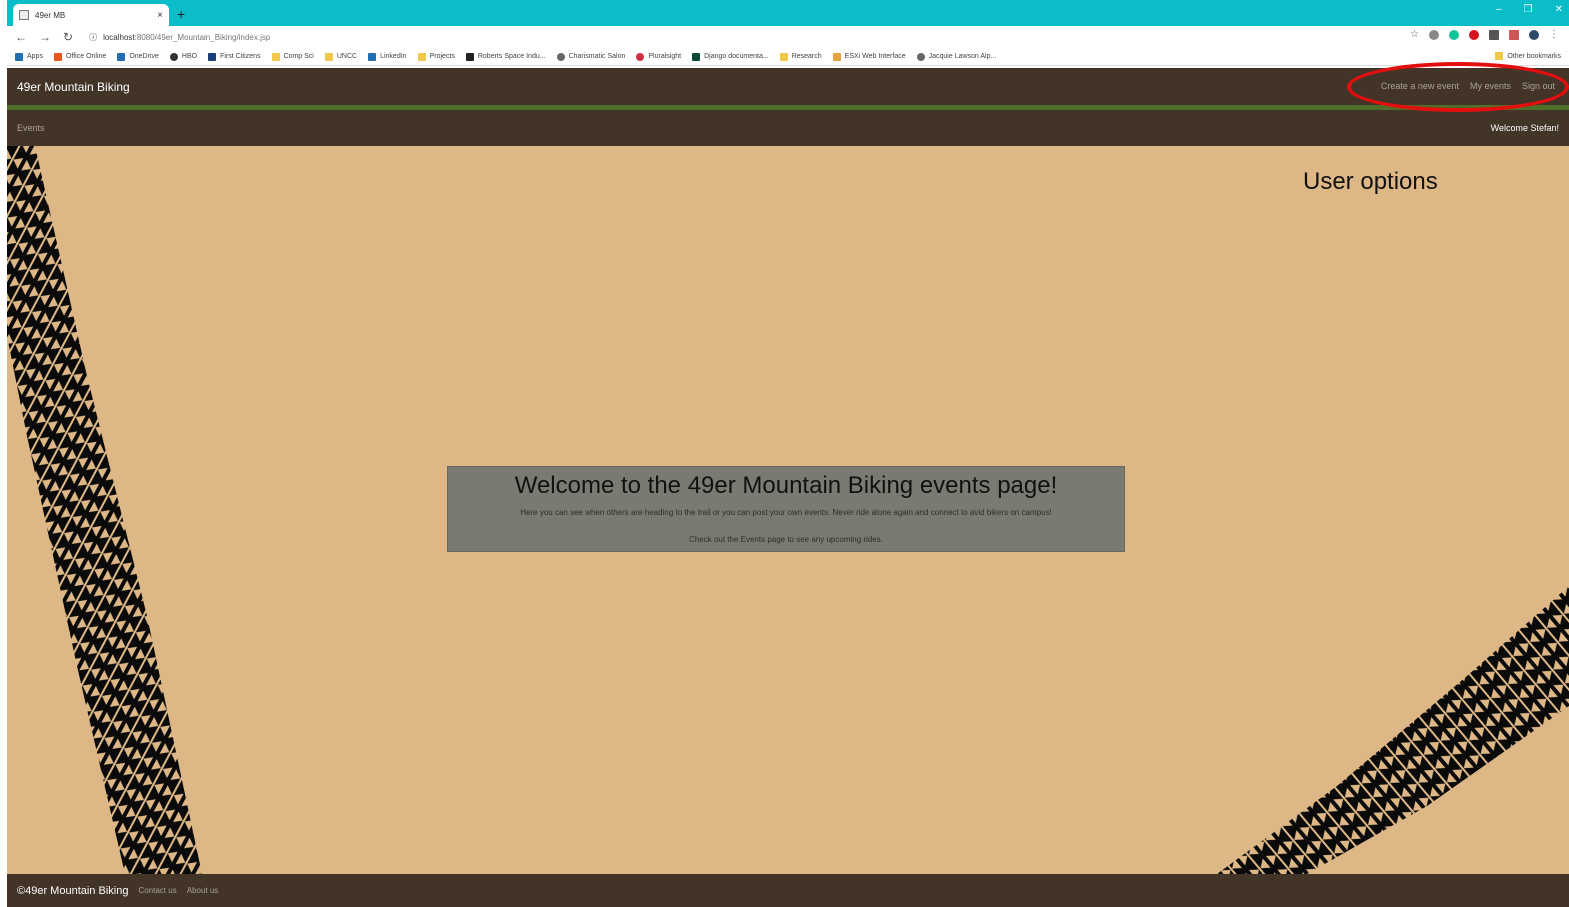 The height and width of the screenshot is (907, 1569). Describe the element at coordinates (1524, 128) in the screenshot. I see `welcome-user-text: Welcome Stefan!` at that location.